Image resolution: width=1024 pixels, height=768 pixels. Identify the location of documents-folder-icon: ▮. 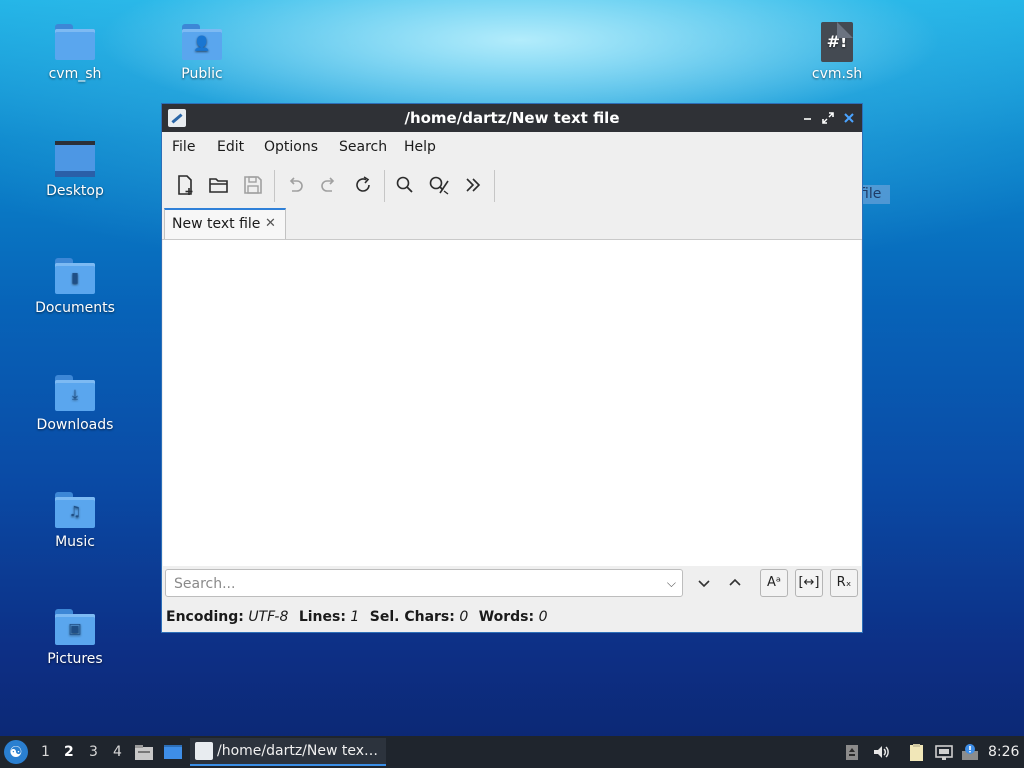
(75, 276).